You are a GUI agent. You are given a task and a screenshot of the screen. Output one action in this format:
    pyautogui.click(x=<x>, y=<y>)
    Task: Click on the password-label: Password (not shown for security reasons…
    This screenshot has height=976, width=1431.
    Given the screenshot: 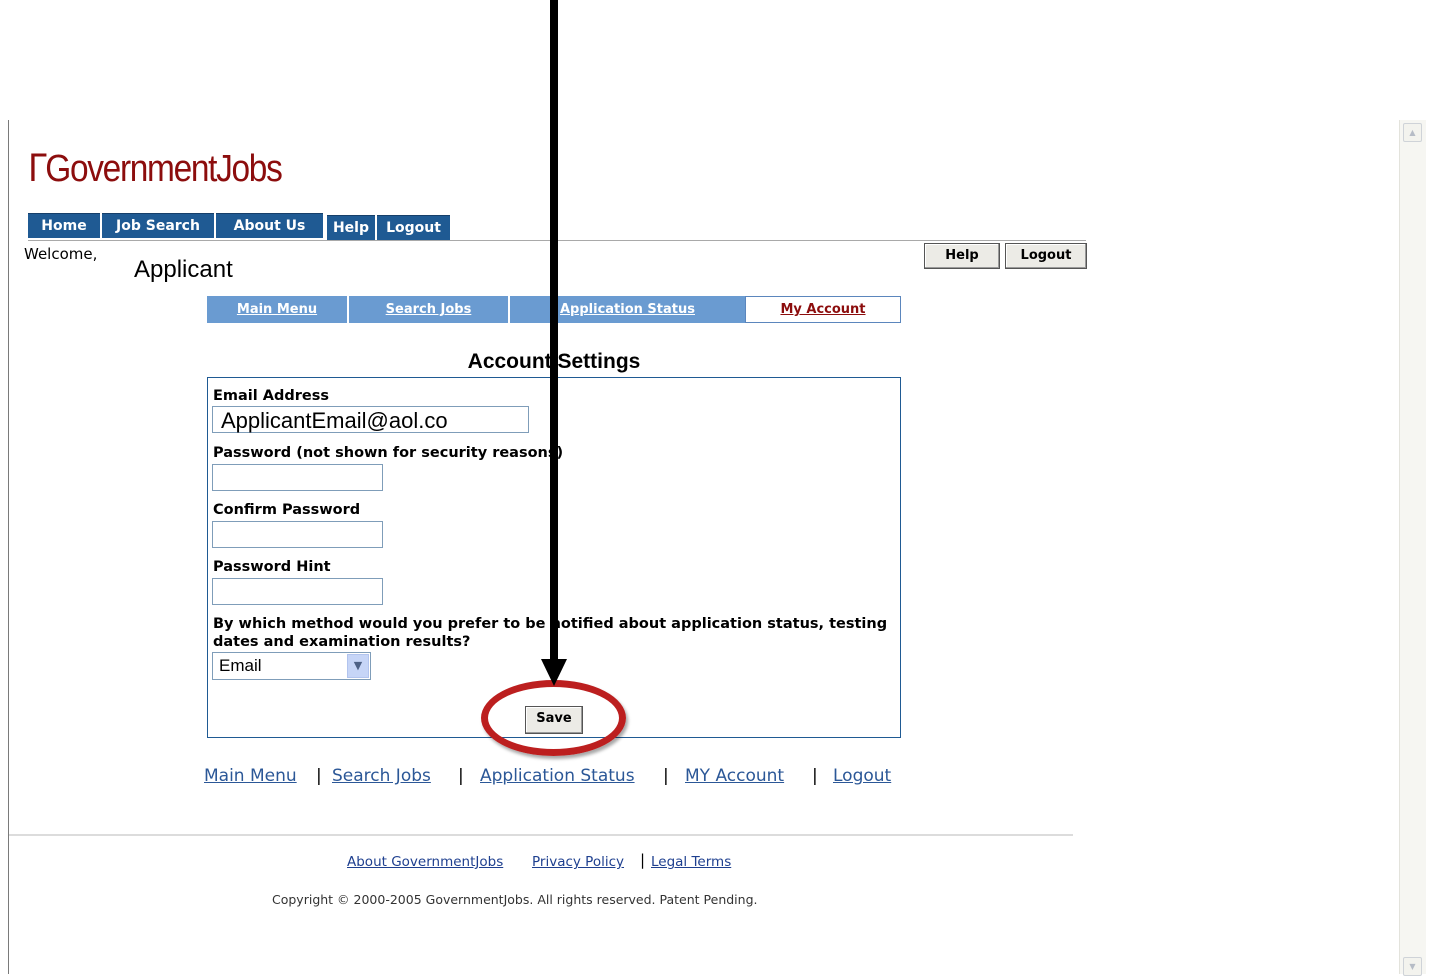 What is the action you would take?
    pyautogui.click(x=388, y=453)
    